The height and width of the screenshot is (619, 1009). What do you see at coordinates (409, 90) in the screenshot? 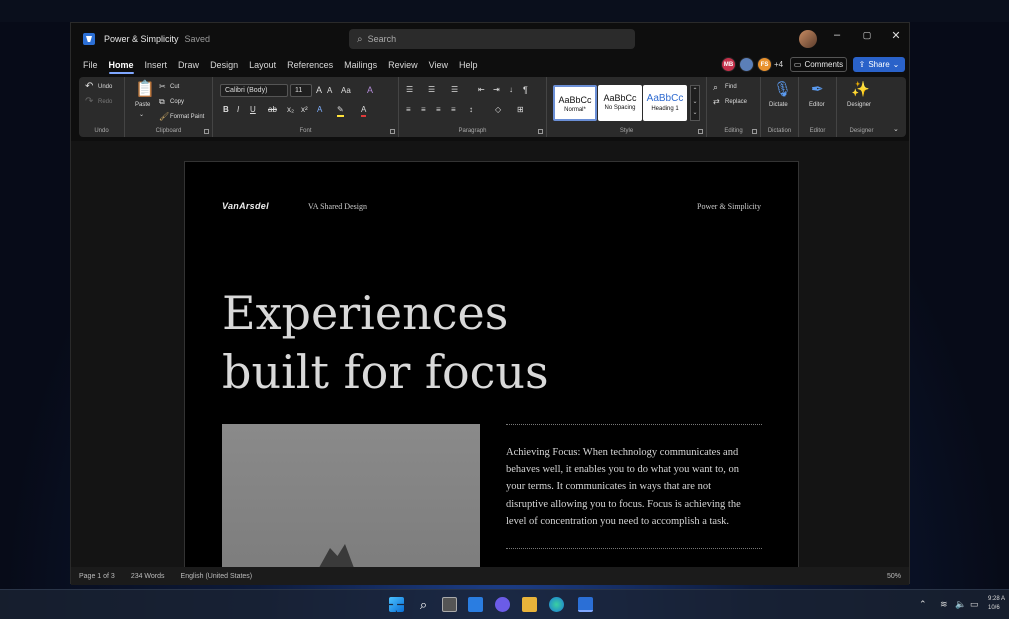
I see `bullets-icon: ☰` at bounding box center [409, 90].